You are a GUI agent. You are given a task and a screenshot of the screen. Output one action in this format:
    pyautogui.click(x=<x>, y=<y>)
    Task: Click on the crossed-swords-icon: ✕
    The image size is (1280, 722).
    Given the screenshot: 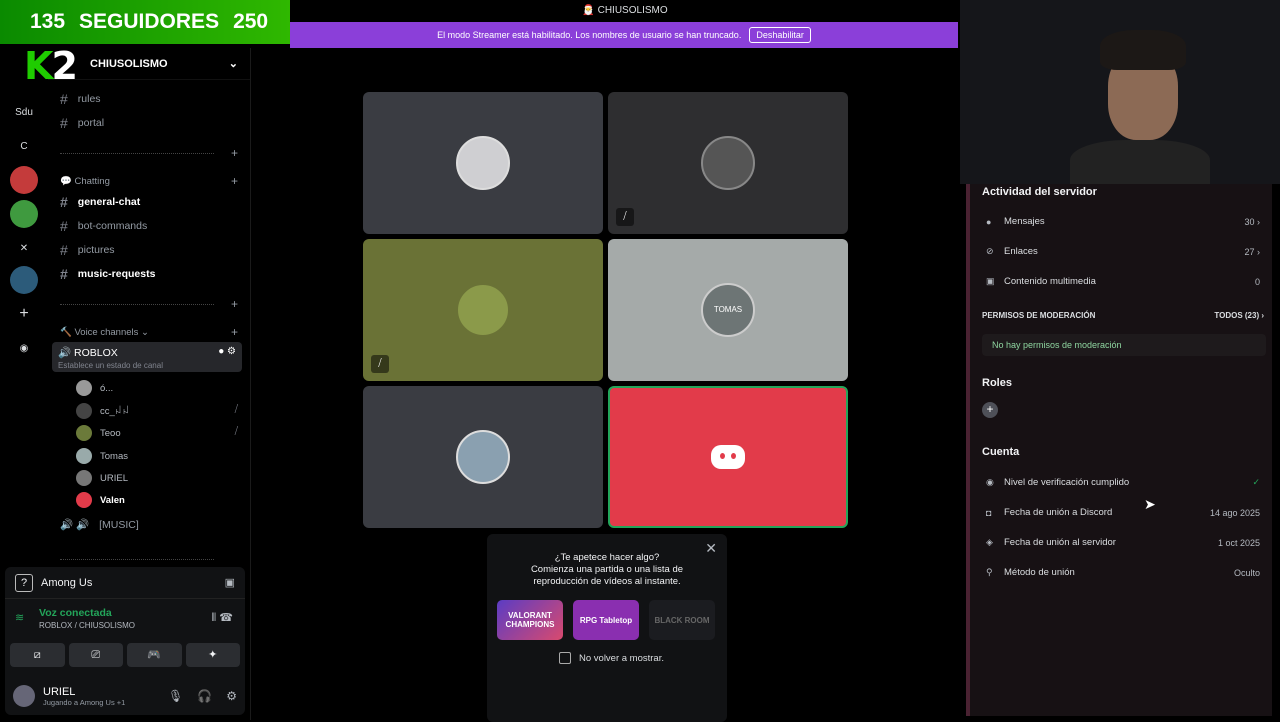 What is the action you would take?
    pyautogui.click(x=24, y=248)
    